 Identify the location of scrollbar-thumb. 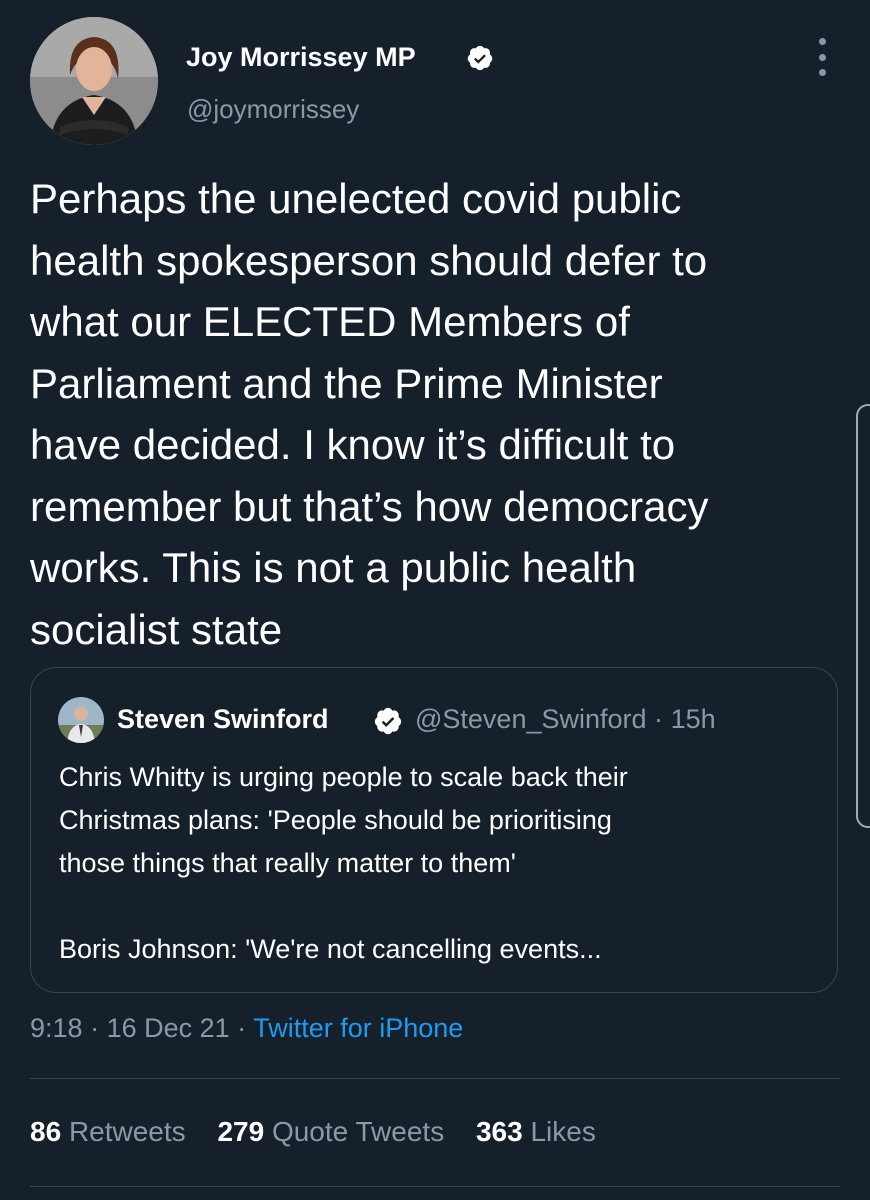
(863, 616).